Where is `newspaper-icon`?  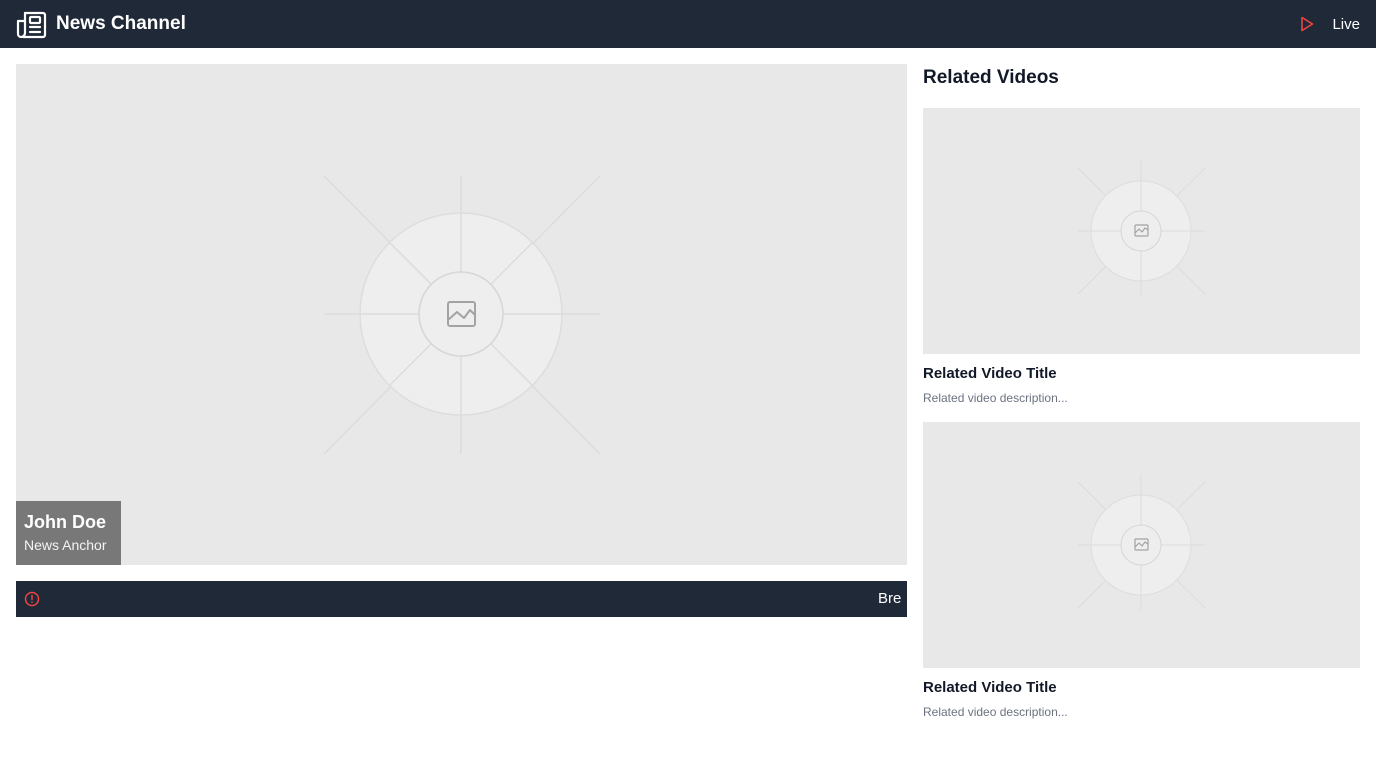 newspaper-icon is located at coordinates (32, 24).